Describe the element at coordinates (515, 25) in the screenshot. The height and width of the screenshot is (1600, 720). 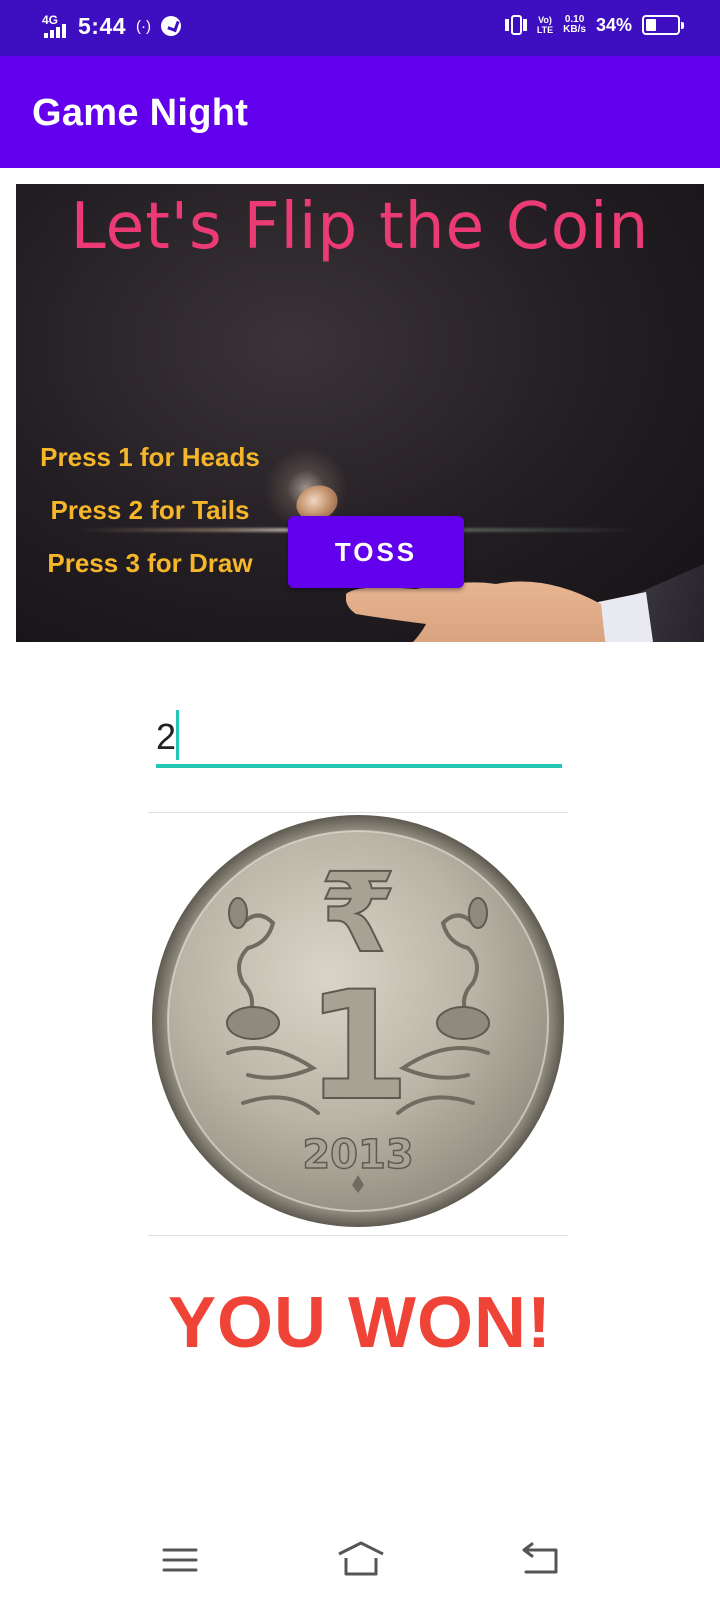
I see `vibrate-icon` at that location.